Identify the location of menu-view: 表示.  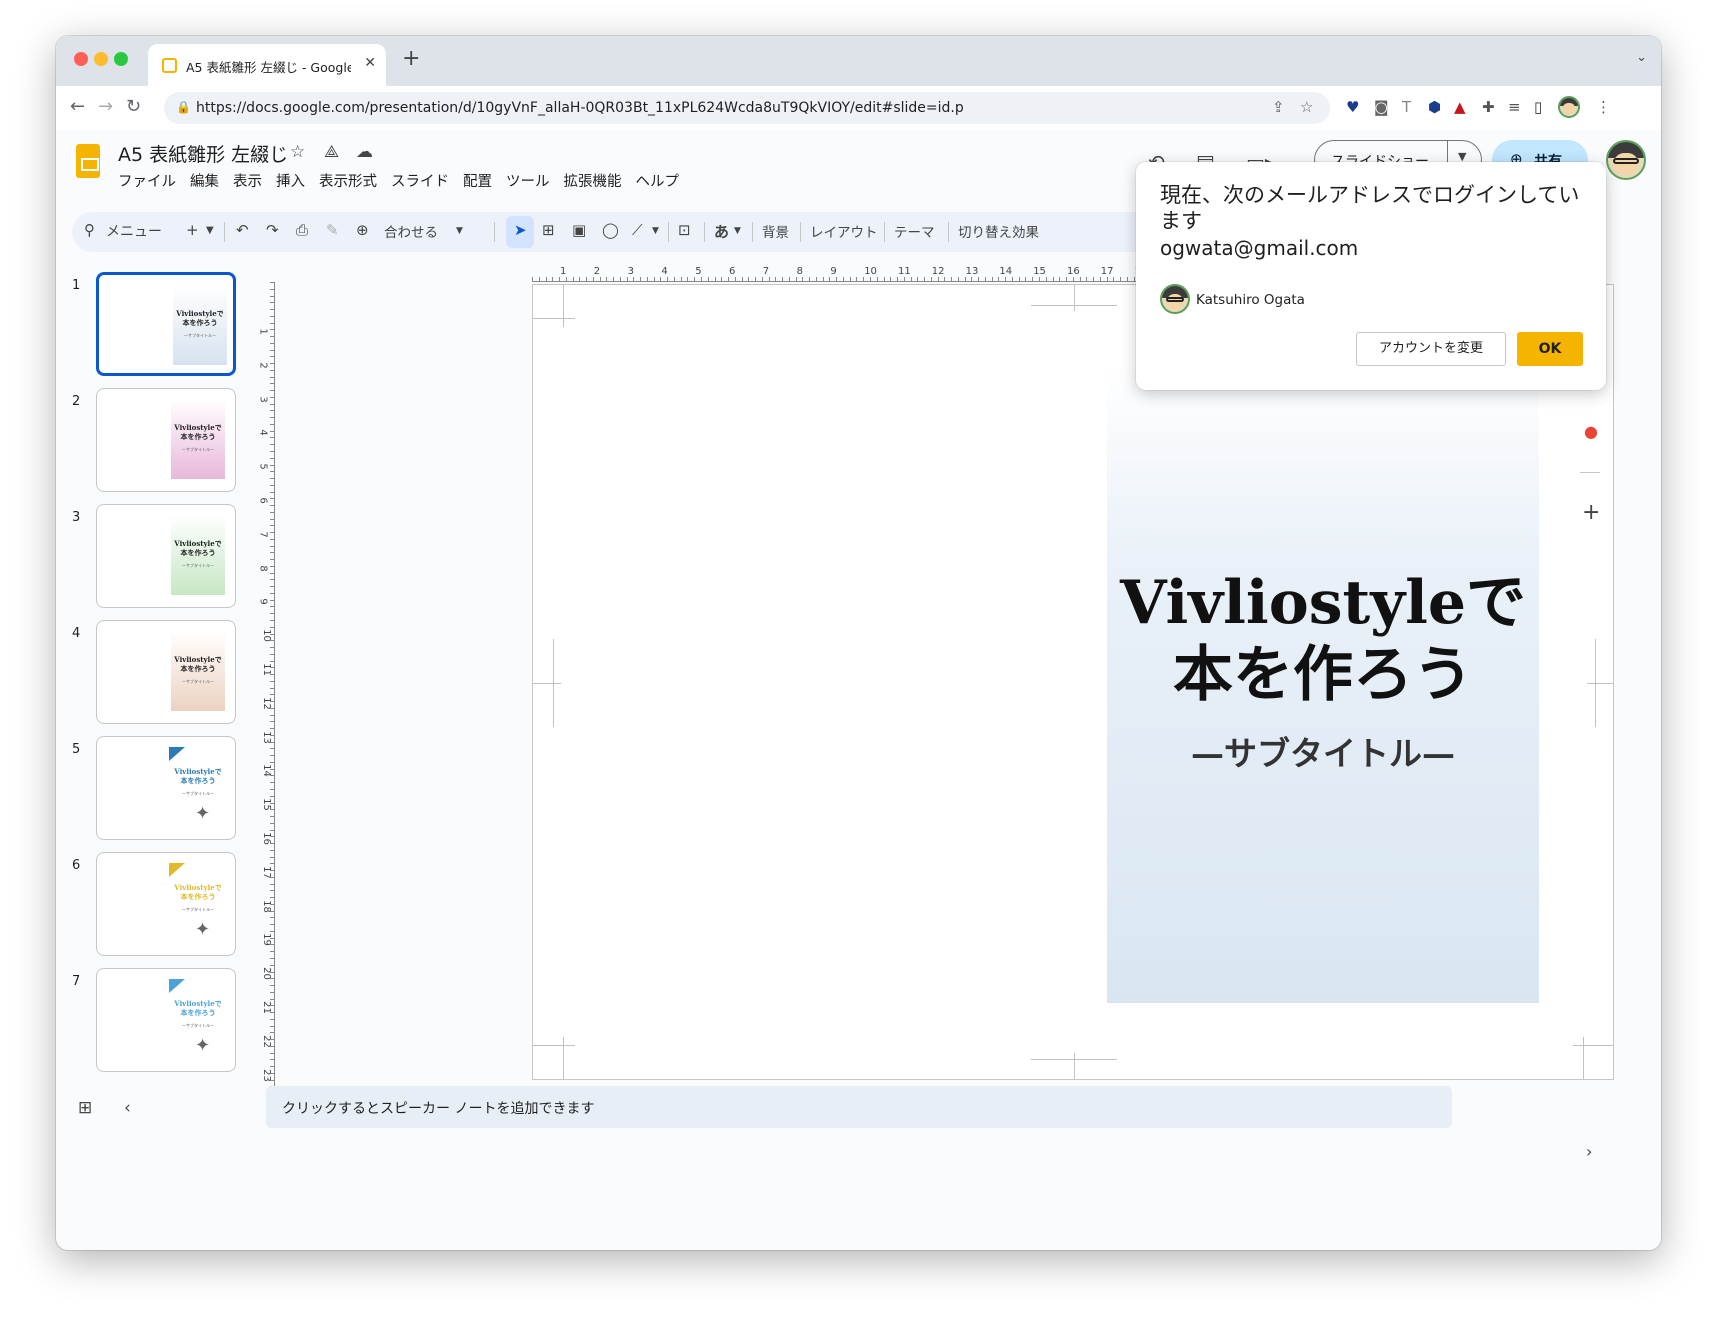
(247, 182).